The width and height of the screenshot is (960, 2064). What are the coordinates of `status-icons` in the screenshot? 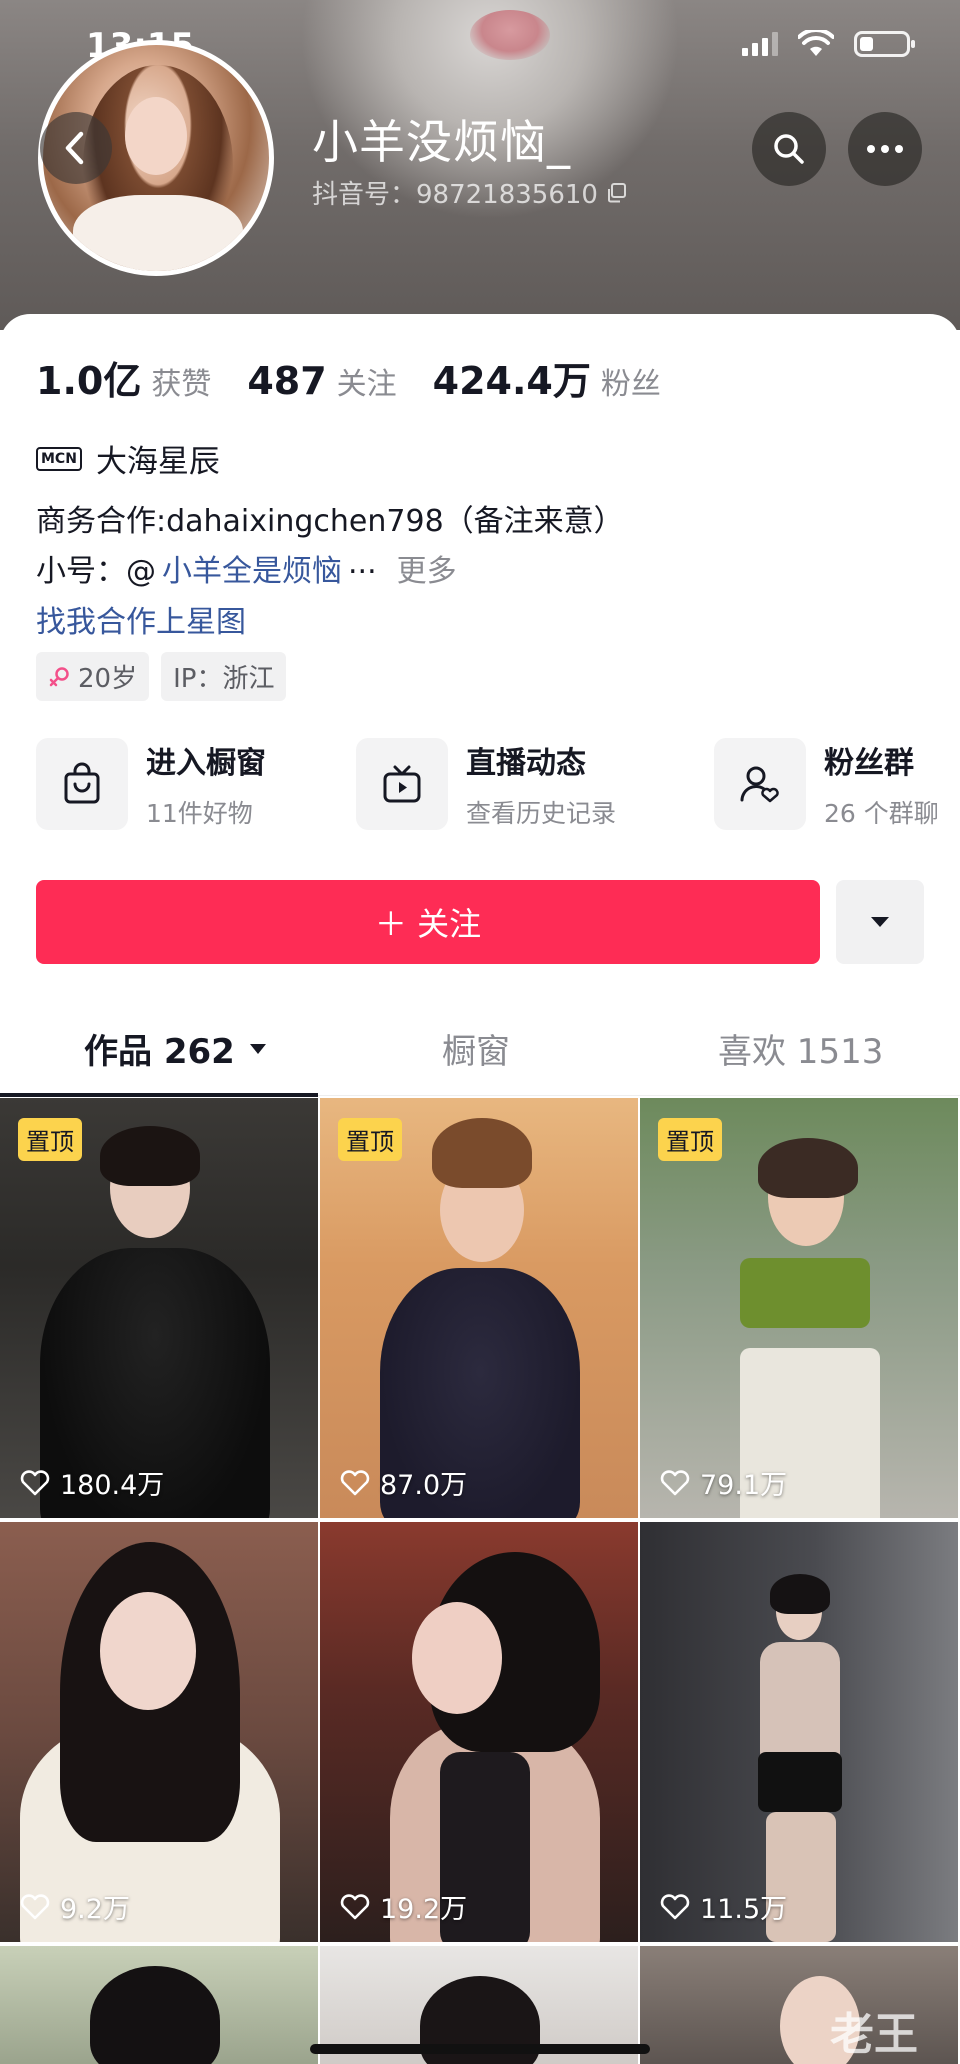 It's located at (828, 44).